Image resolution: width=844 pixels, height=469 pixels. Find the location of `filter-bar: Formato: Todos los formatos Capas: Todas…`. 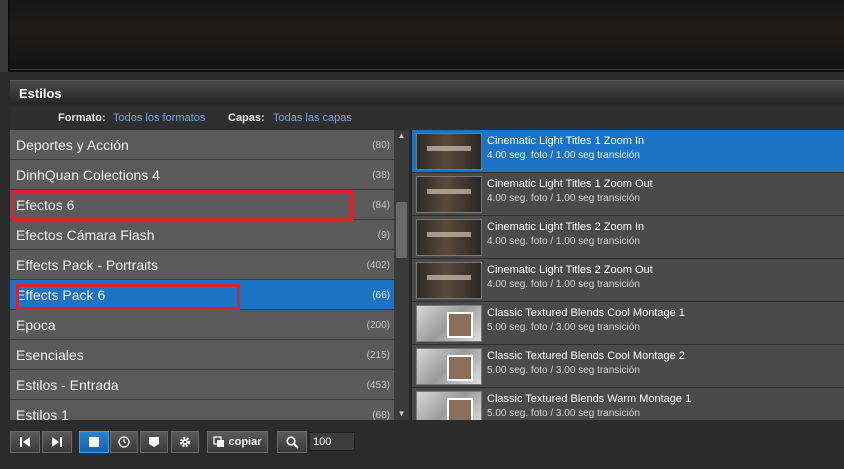

filter-bar: Formato: Todos los formatos Capas: Todas… is located at coordinates (427, 118).